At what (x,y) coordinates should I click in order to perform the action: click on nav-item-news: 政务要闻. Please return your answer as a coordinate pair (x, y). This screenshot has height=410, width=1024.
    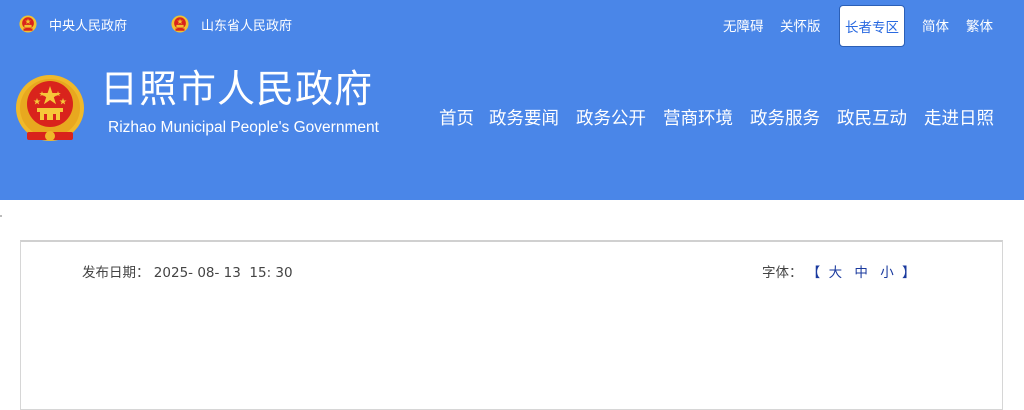
    Looking at the image, I should click on (524, 119).